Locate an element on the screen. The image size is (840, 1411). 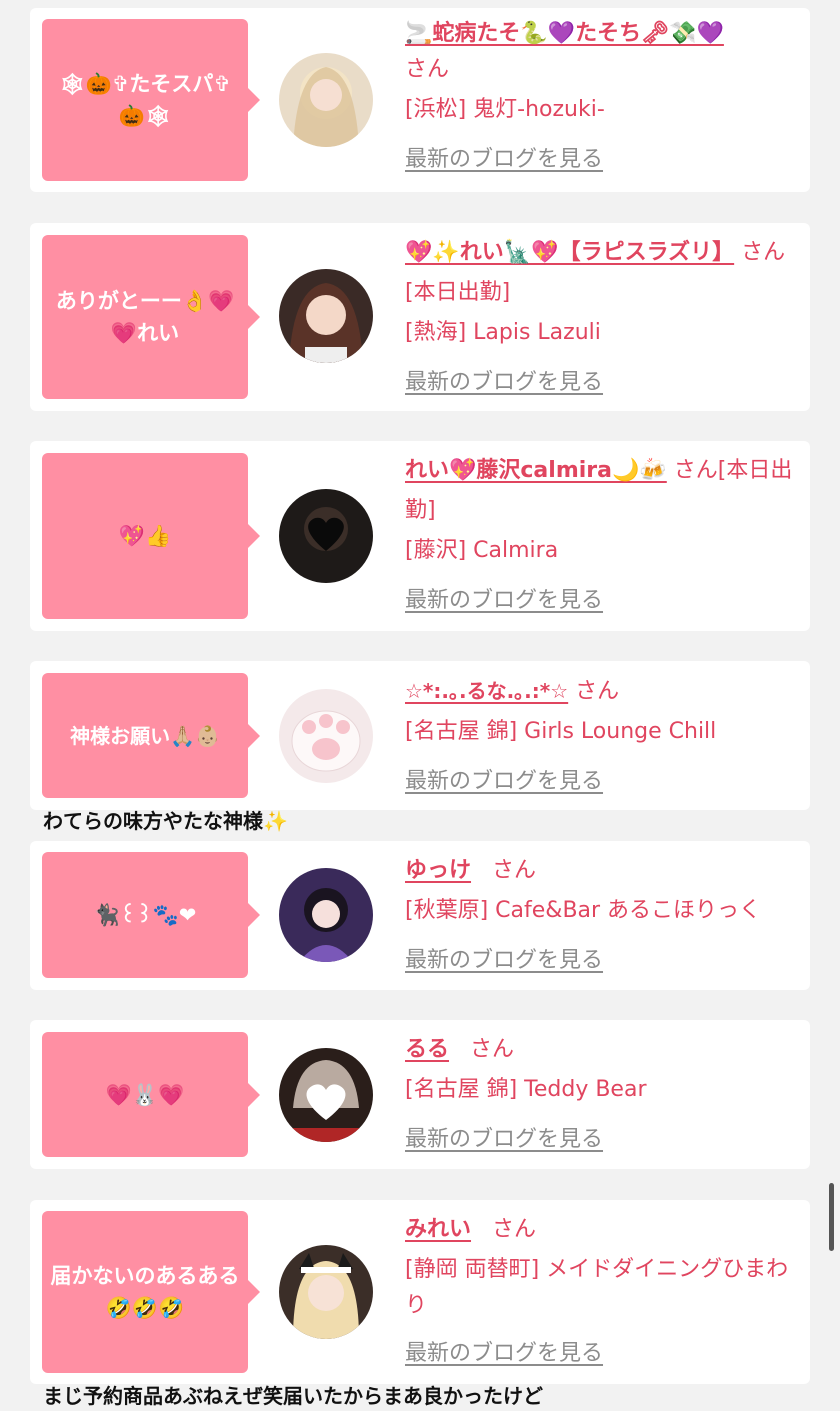
shop-label: [静岡 両替町] メイドダイニングひまわり is located at coordinates (597, 1287).